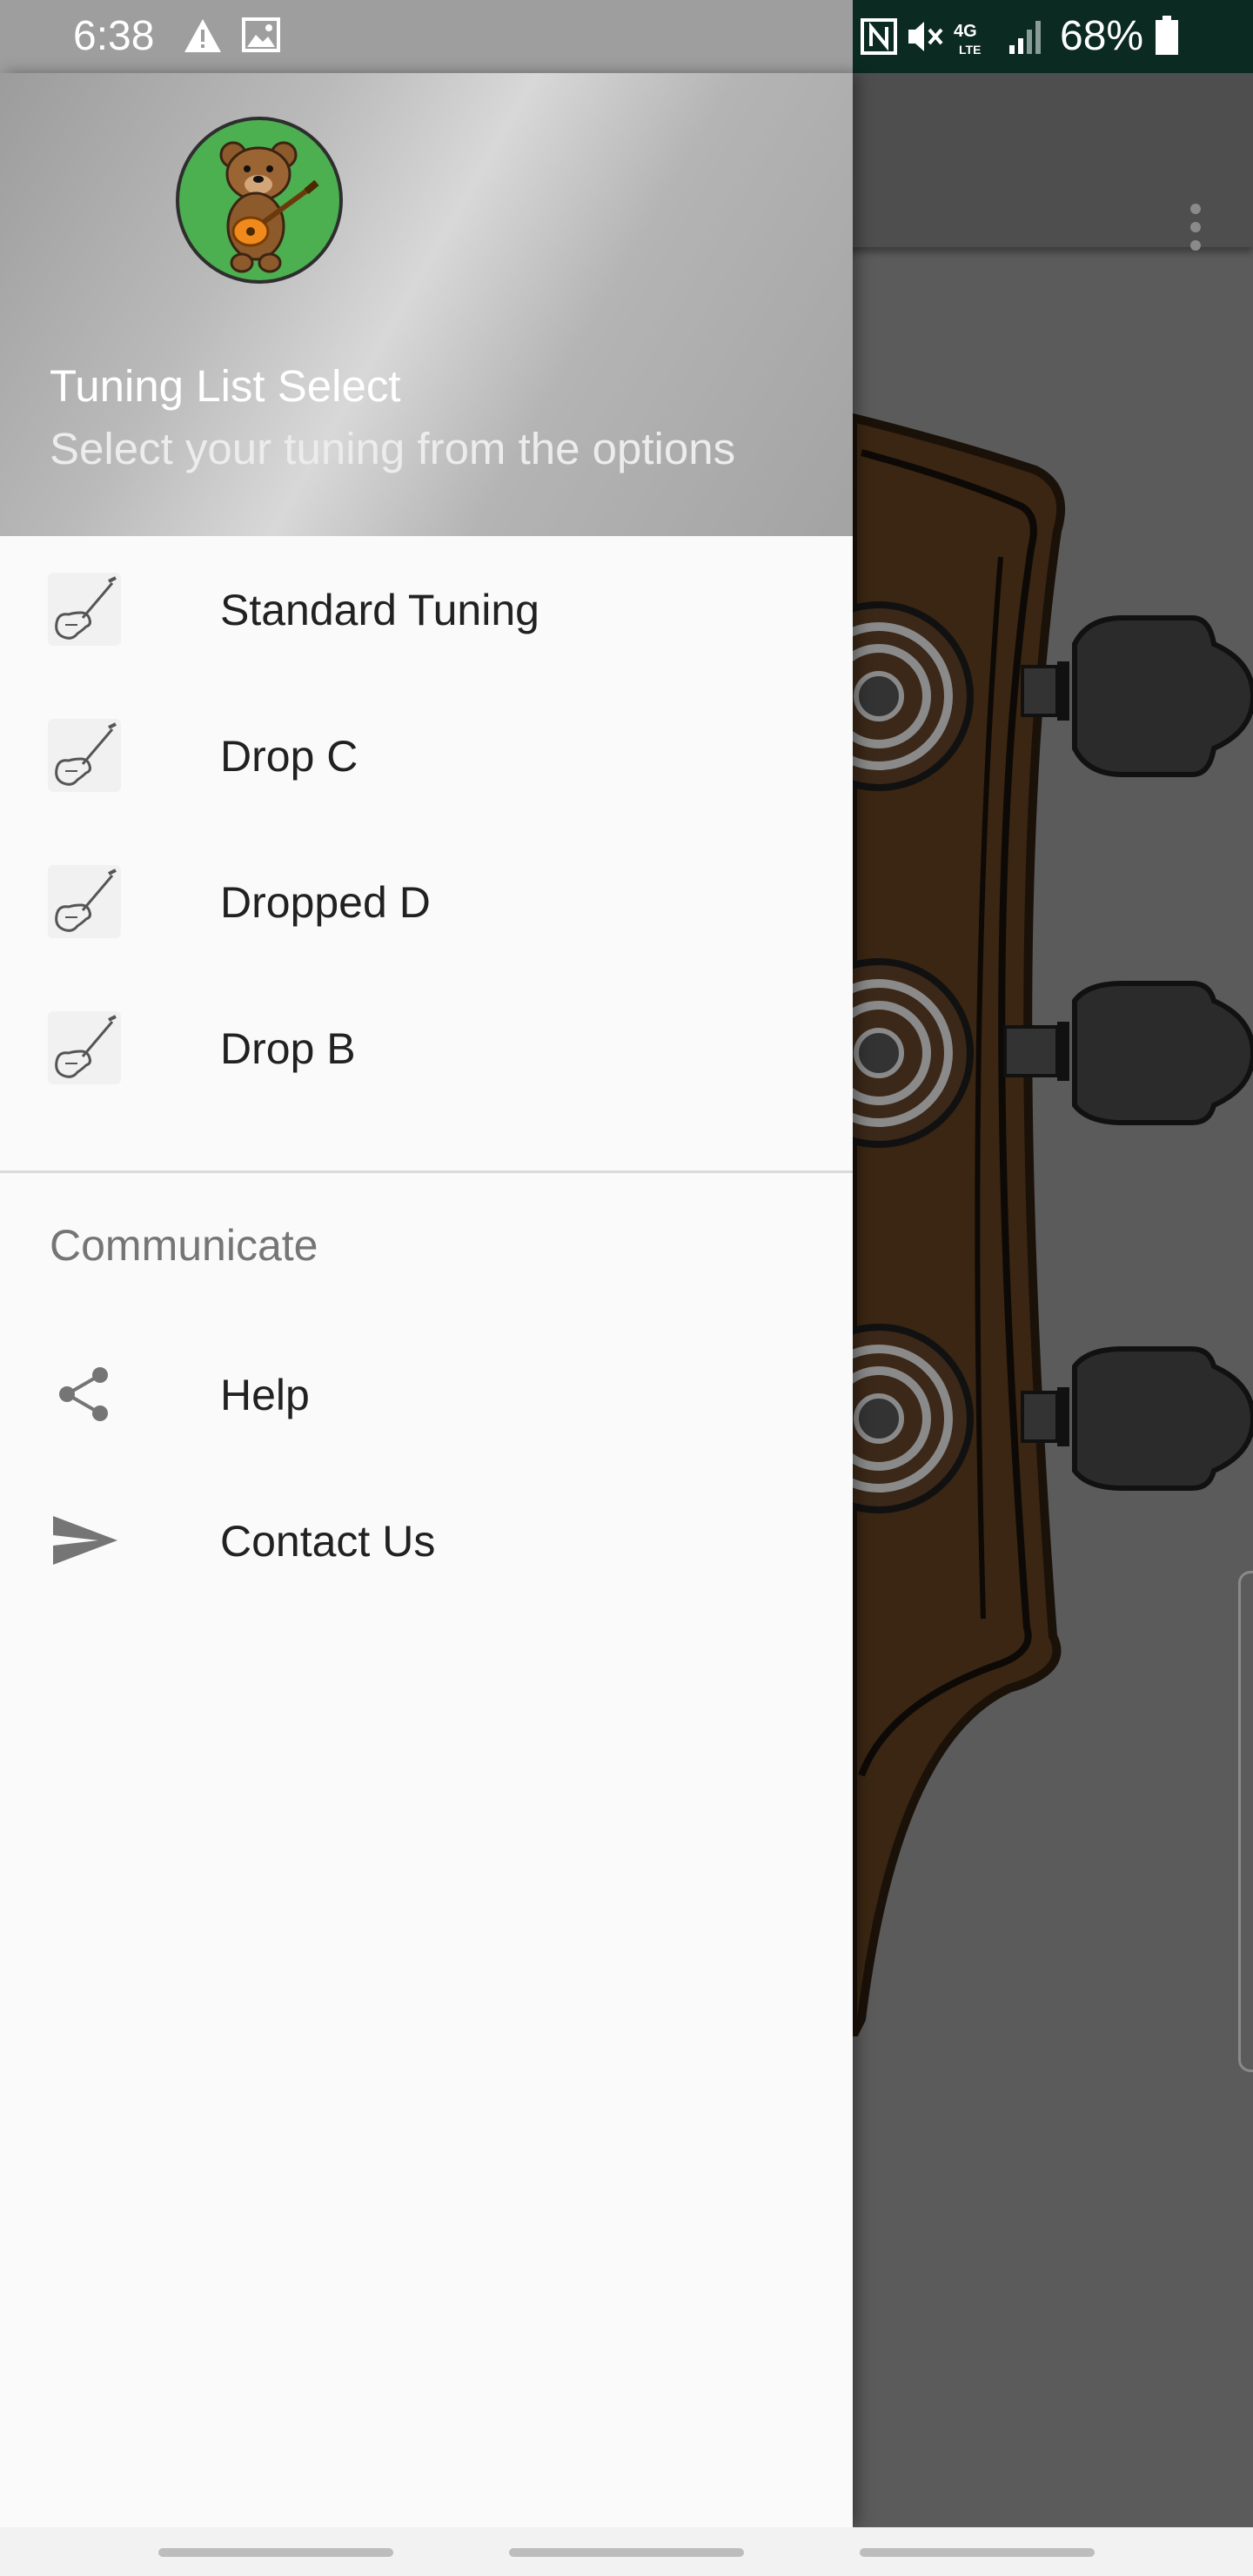 Image resolution: width=1253 pixels, height=2576 pixels. I want to click on nav-home-button, so click(626, 2553).